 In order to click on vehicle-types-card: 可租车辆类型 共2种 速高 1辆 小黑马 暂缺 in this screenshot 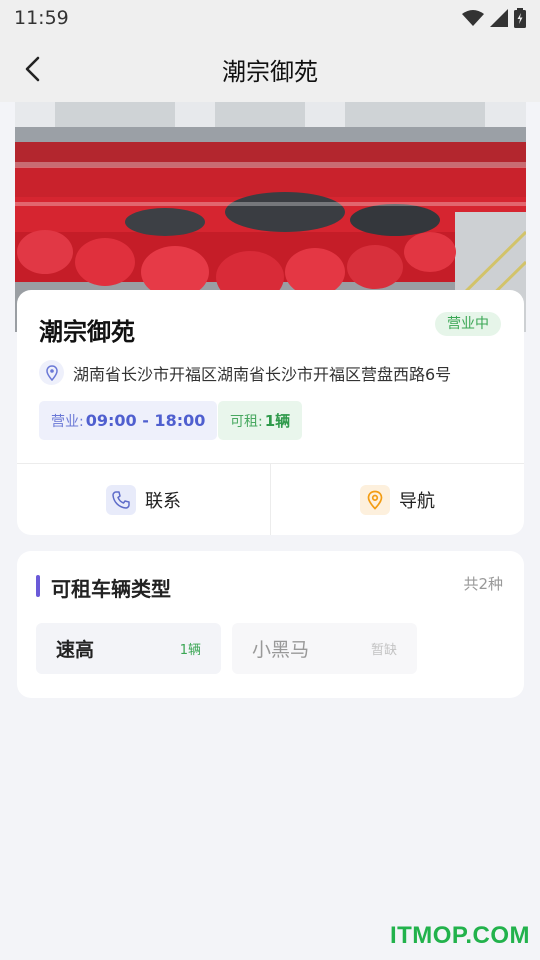, I will do `click(270, 624)`.